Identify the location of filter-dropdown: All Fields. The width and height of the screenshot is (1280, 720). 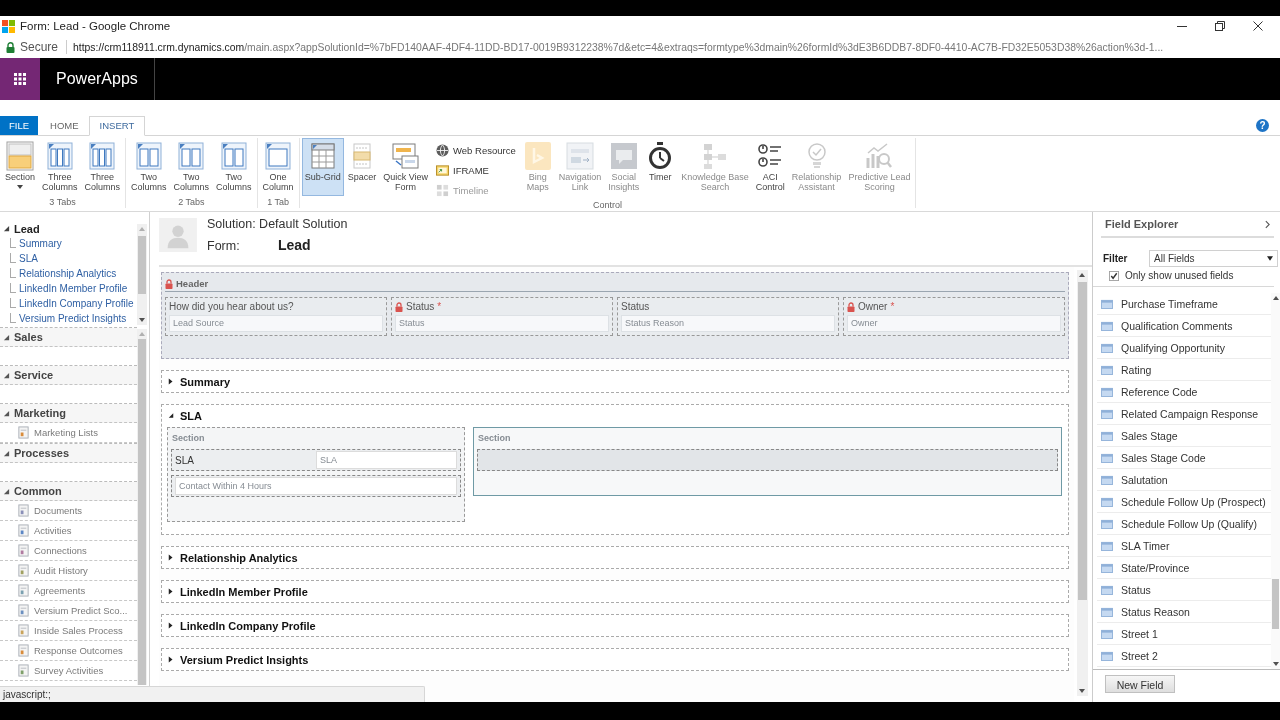
(1213, 258).